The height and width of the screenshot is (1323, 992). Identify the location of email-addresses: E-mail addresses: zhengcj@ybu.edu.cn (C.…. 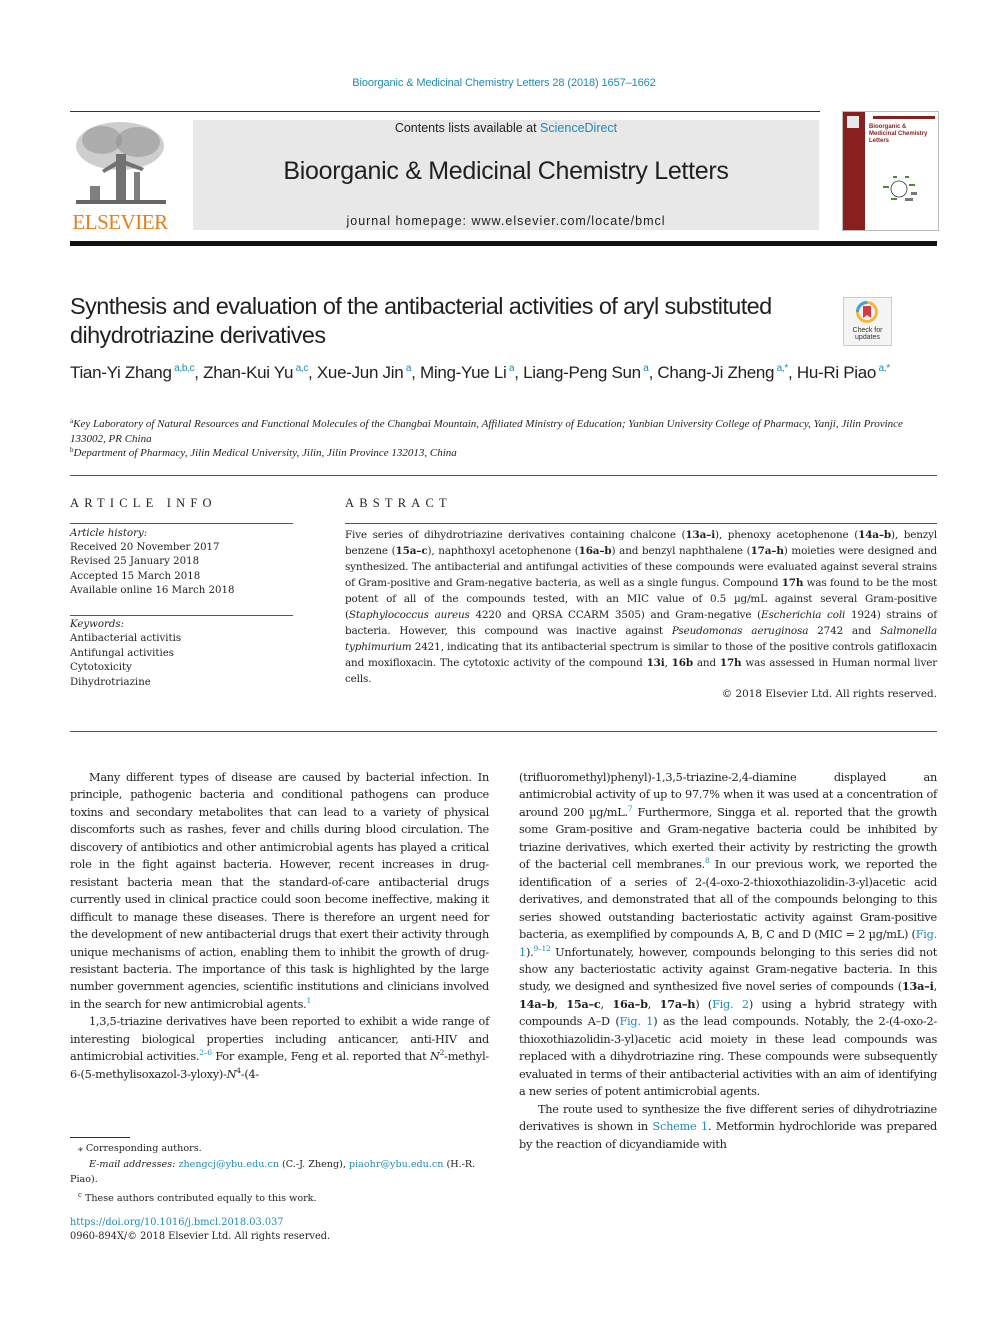
(279, 1172).